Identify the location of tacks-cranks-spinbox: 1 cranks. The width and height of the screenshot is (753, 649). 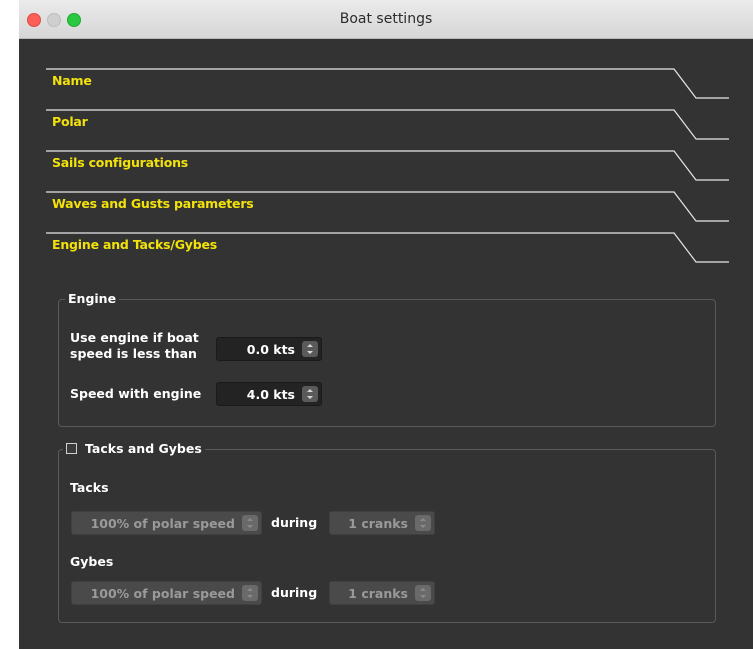
(382, 523).